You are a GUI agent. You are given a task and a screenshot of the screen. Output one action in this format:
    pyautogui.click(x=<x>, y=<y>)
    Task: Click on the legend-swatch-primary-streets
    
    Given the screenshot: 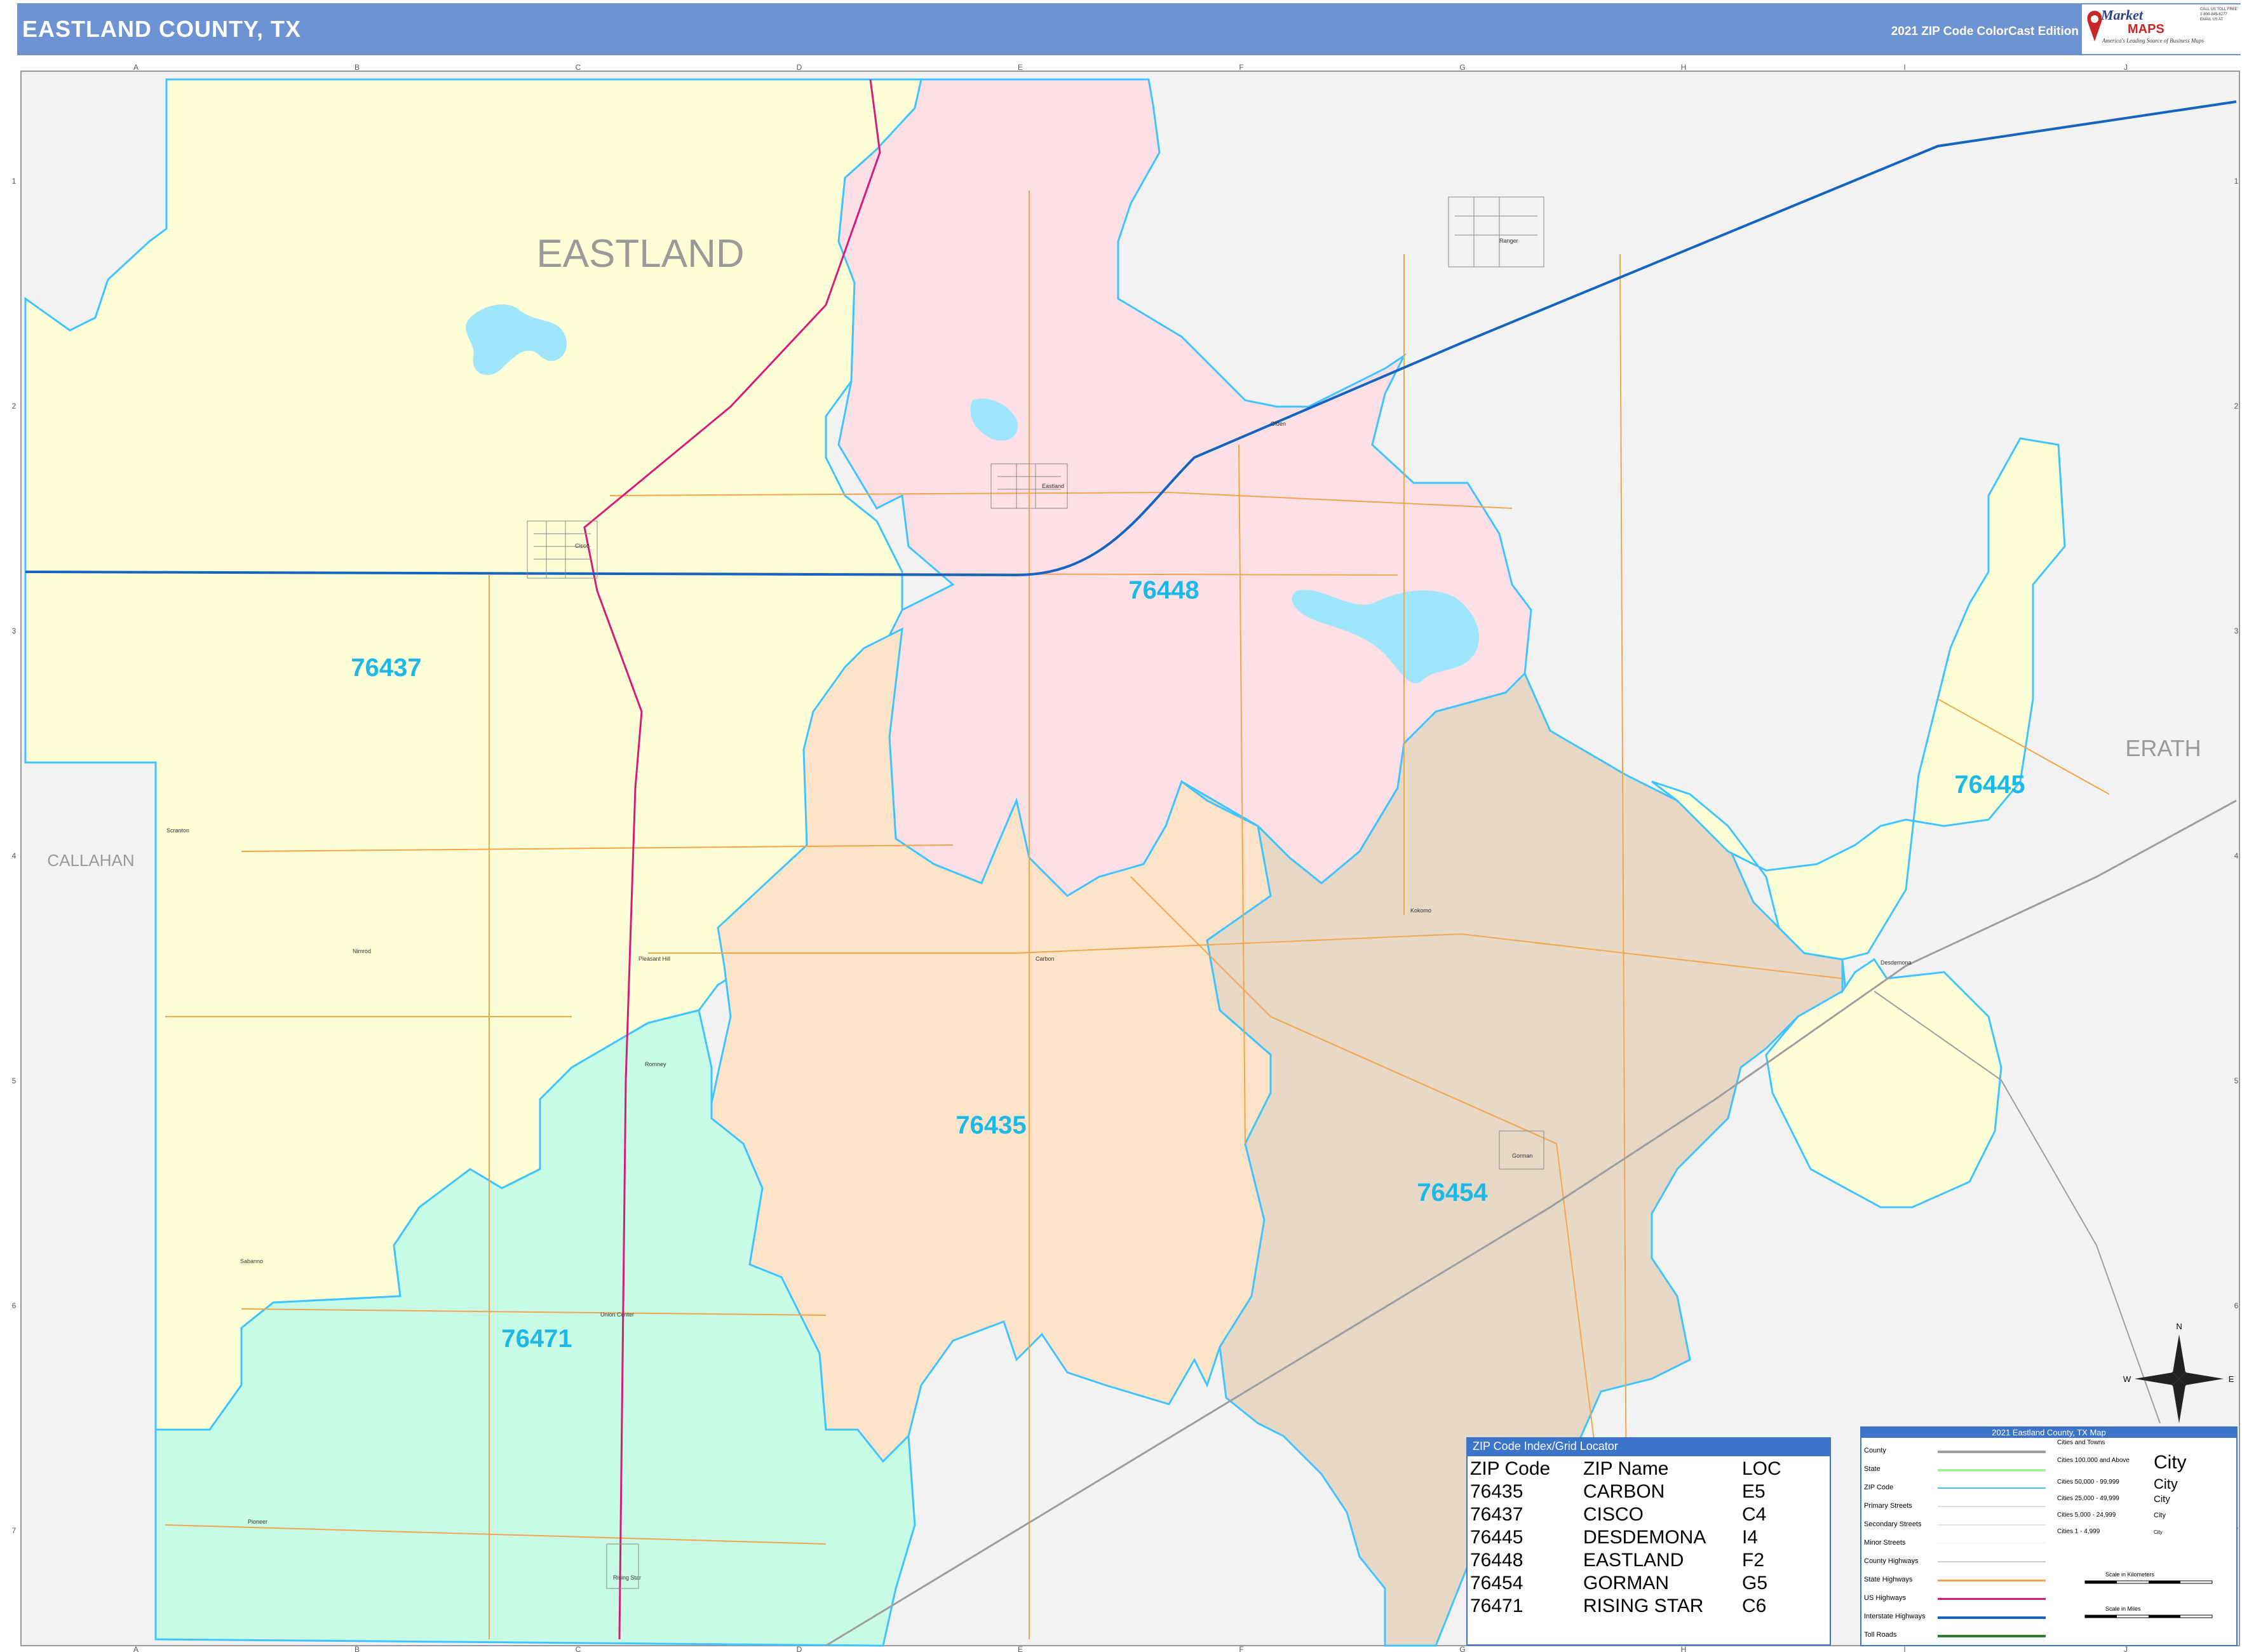 What is the action you would take?
    pyautogui.click(x=1992, y=1506)
    